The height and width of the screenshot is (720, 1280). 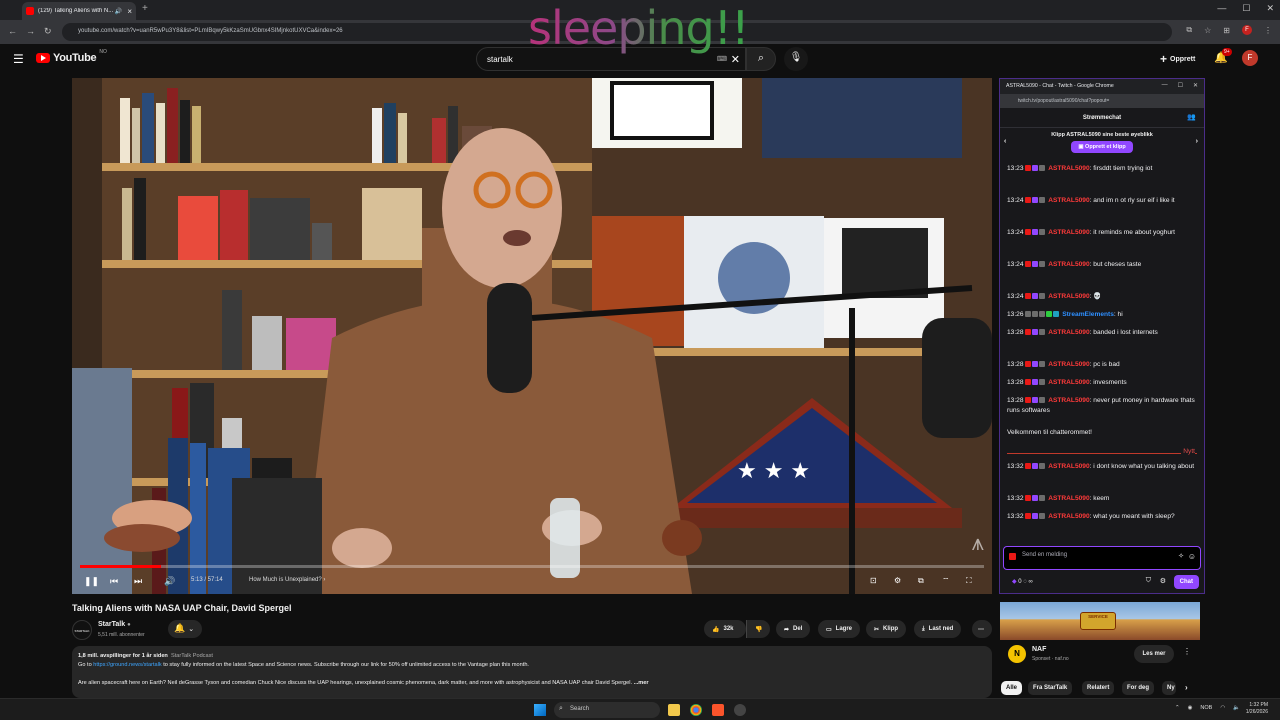 I want to click on chat-url-field: twitch.tv/popout/astral5090/chat?popout=, so click(x=1102, y=101).